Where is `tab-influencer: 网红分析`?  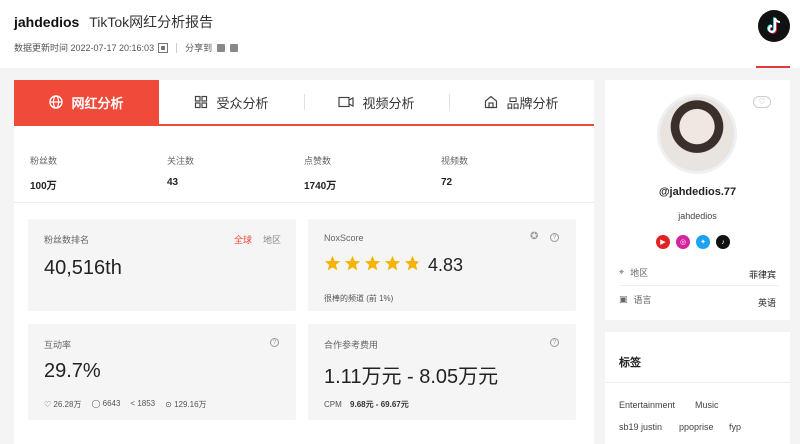
tab-influencer: 网红分析 is located at coordinates (86, 102).